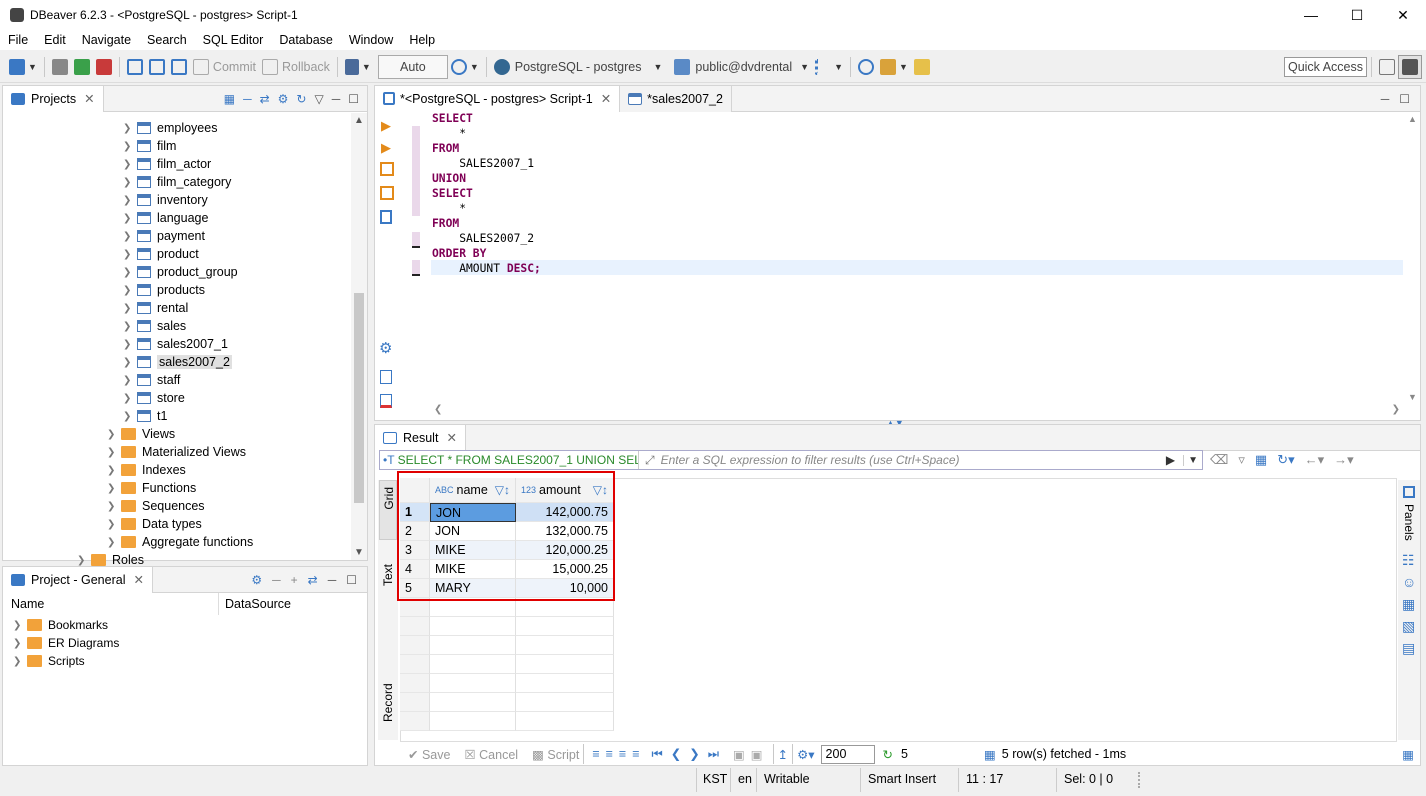  I want to click on filter-history-icon: ▼, so click(1192, 460).